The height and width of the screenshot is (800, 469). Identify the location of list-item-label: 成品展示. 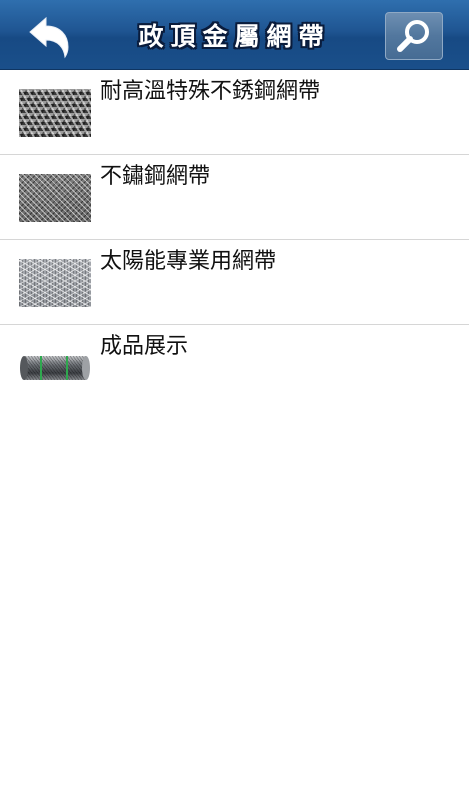
(144, 346).